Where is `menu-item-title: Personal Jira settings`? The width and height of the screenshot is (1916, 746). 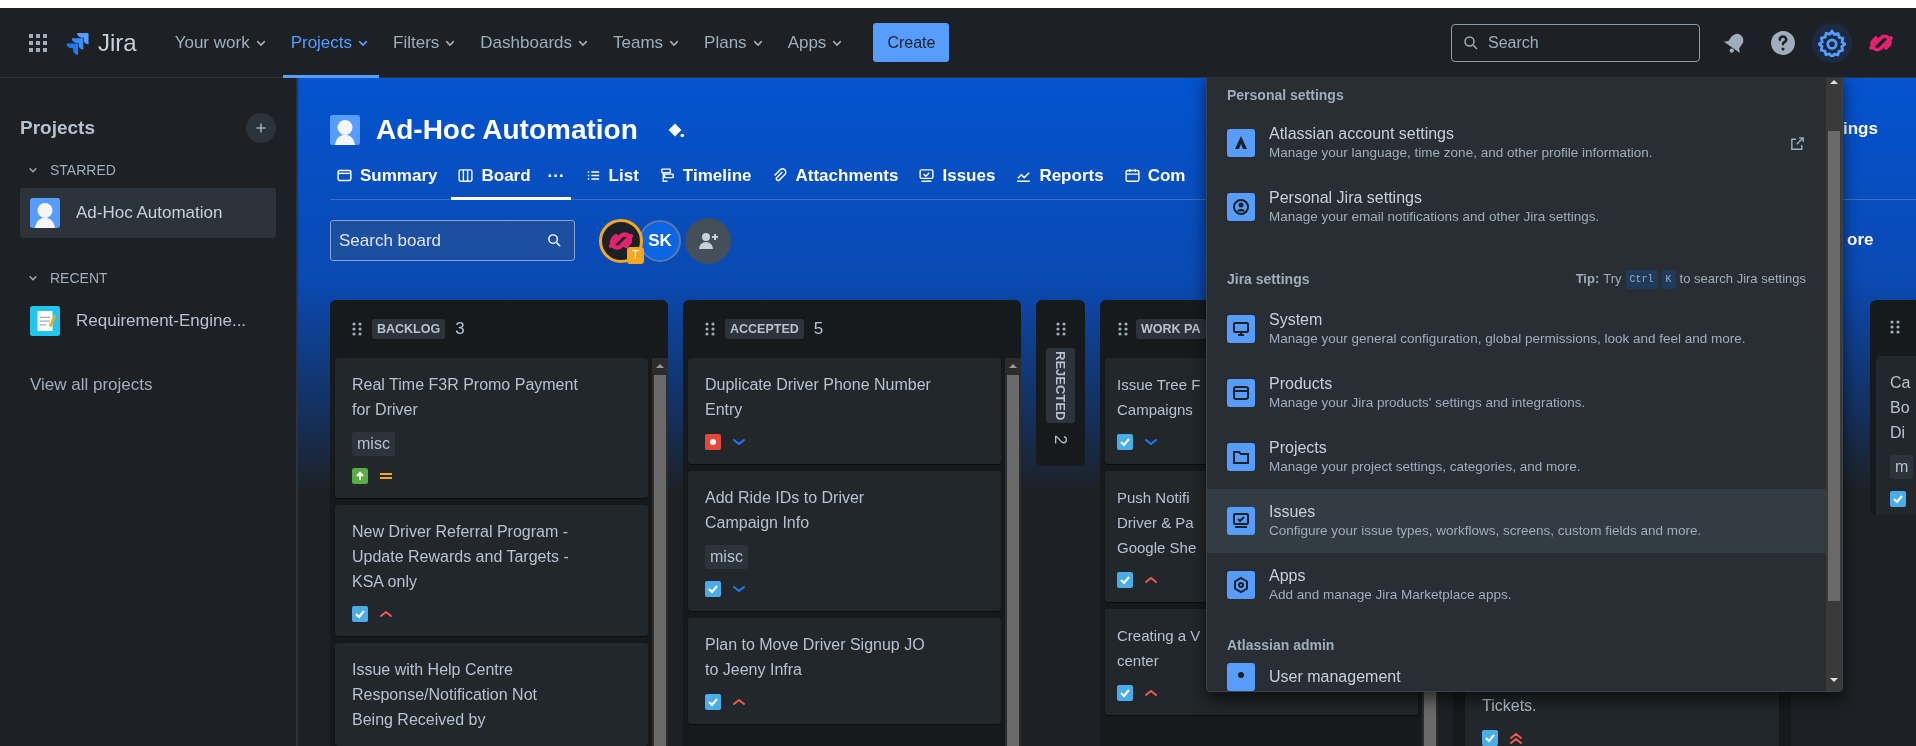 menu-item-title: Personal Jira settings is located at coordinates (1346, 198).